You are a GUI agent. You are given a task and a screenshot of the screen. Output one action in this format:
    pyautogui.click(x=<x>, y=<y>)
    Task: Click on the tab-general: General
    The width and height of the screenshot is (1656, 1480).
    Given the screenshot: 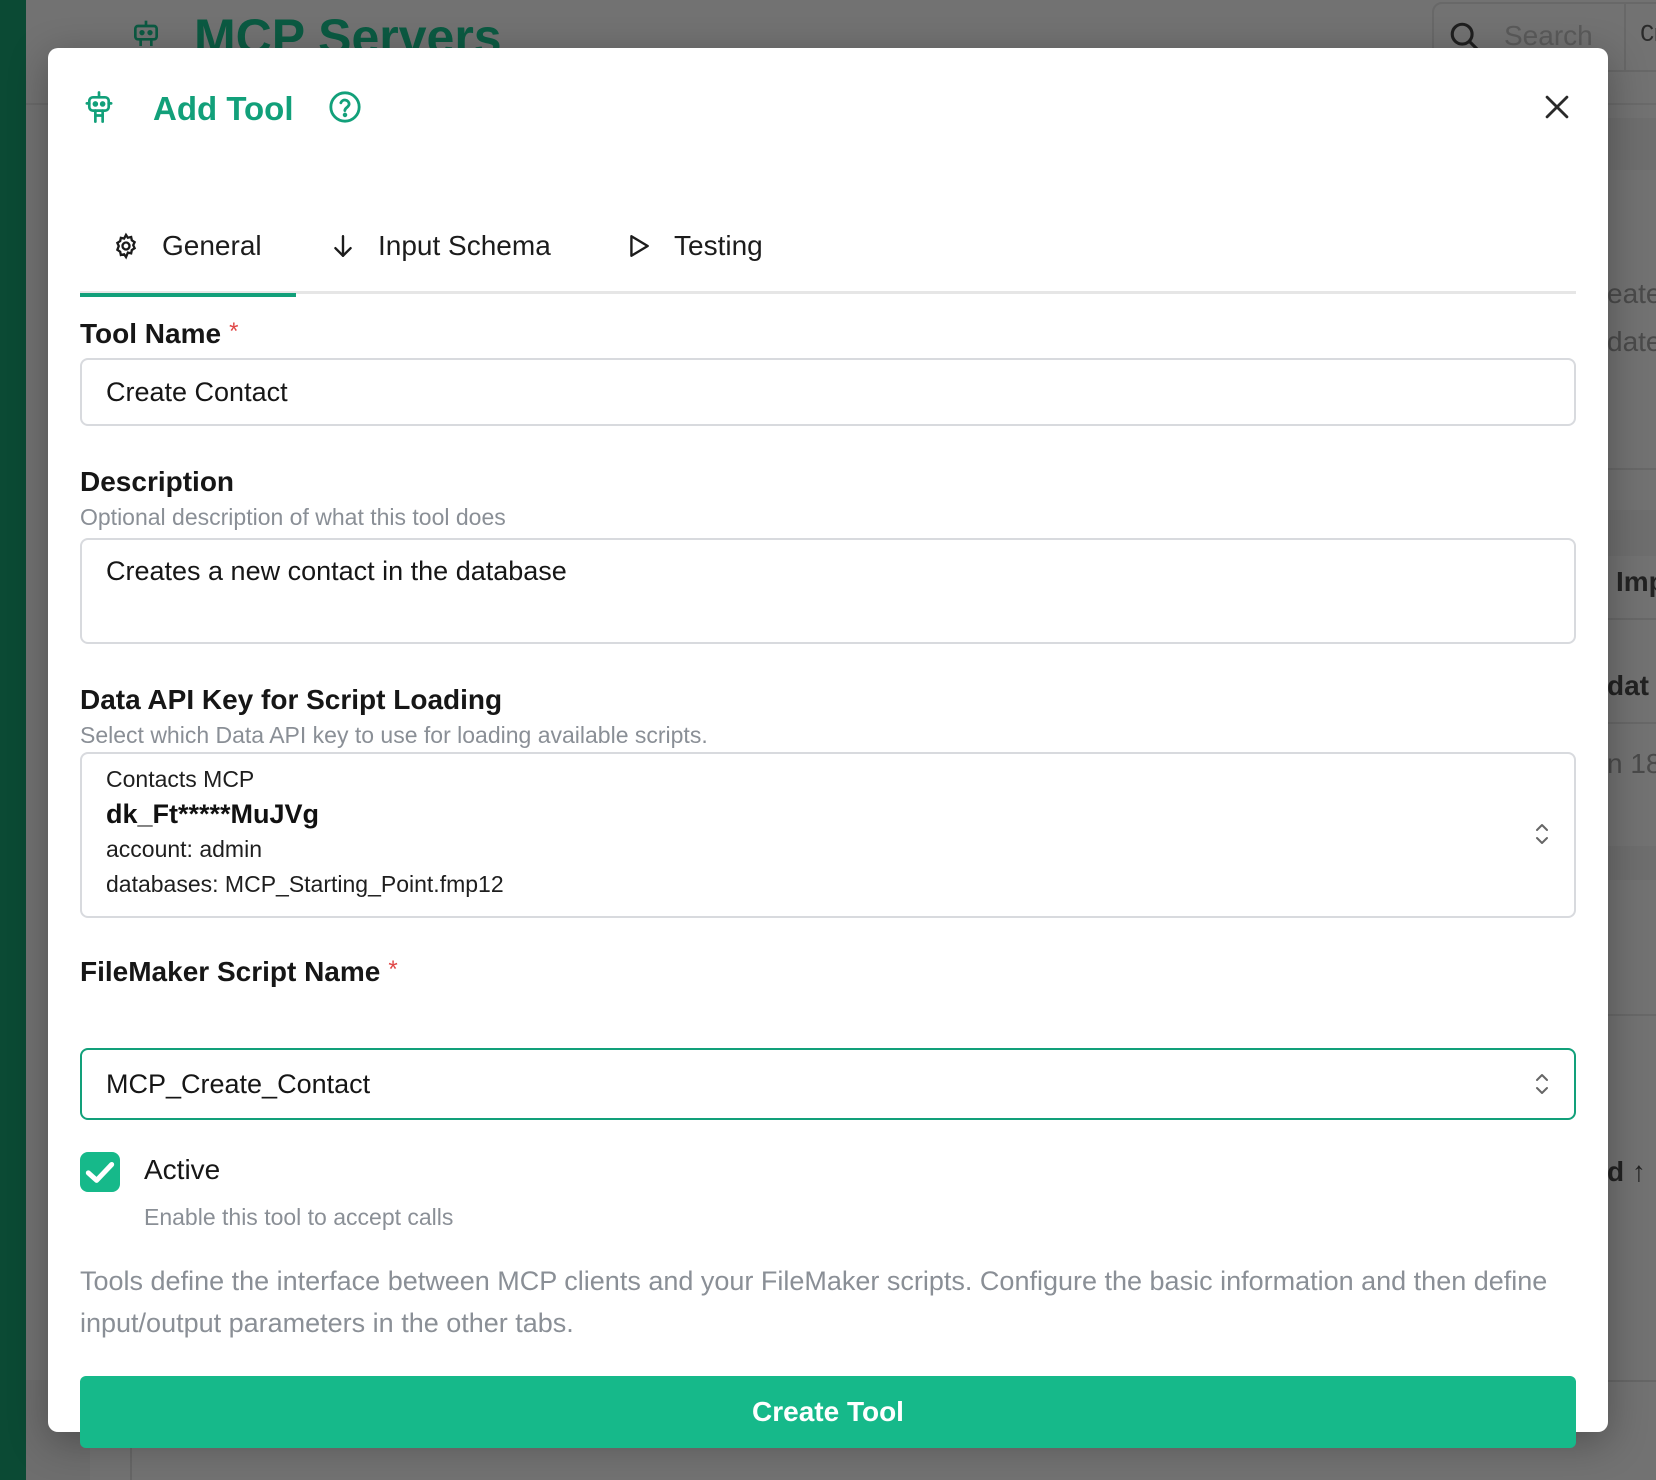 What is the action you would take?
    pyautogui.click(x=188, y=247)
    